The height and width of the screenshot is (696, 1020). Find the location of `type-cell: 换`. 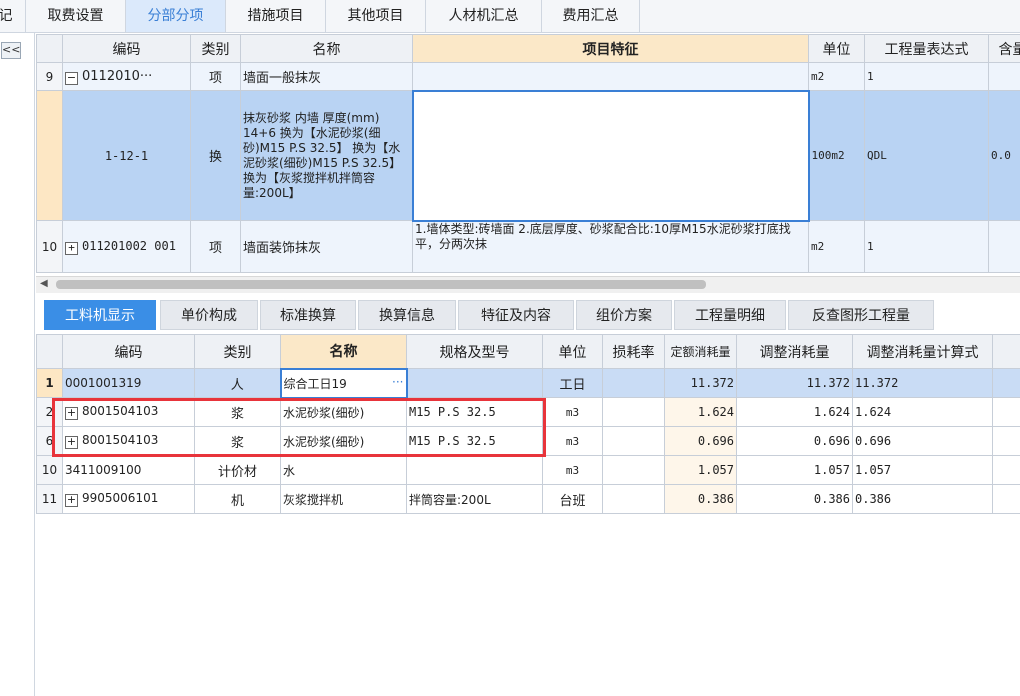

type-cell: 换 is located at coordinates (215, 155).